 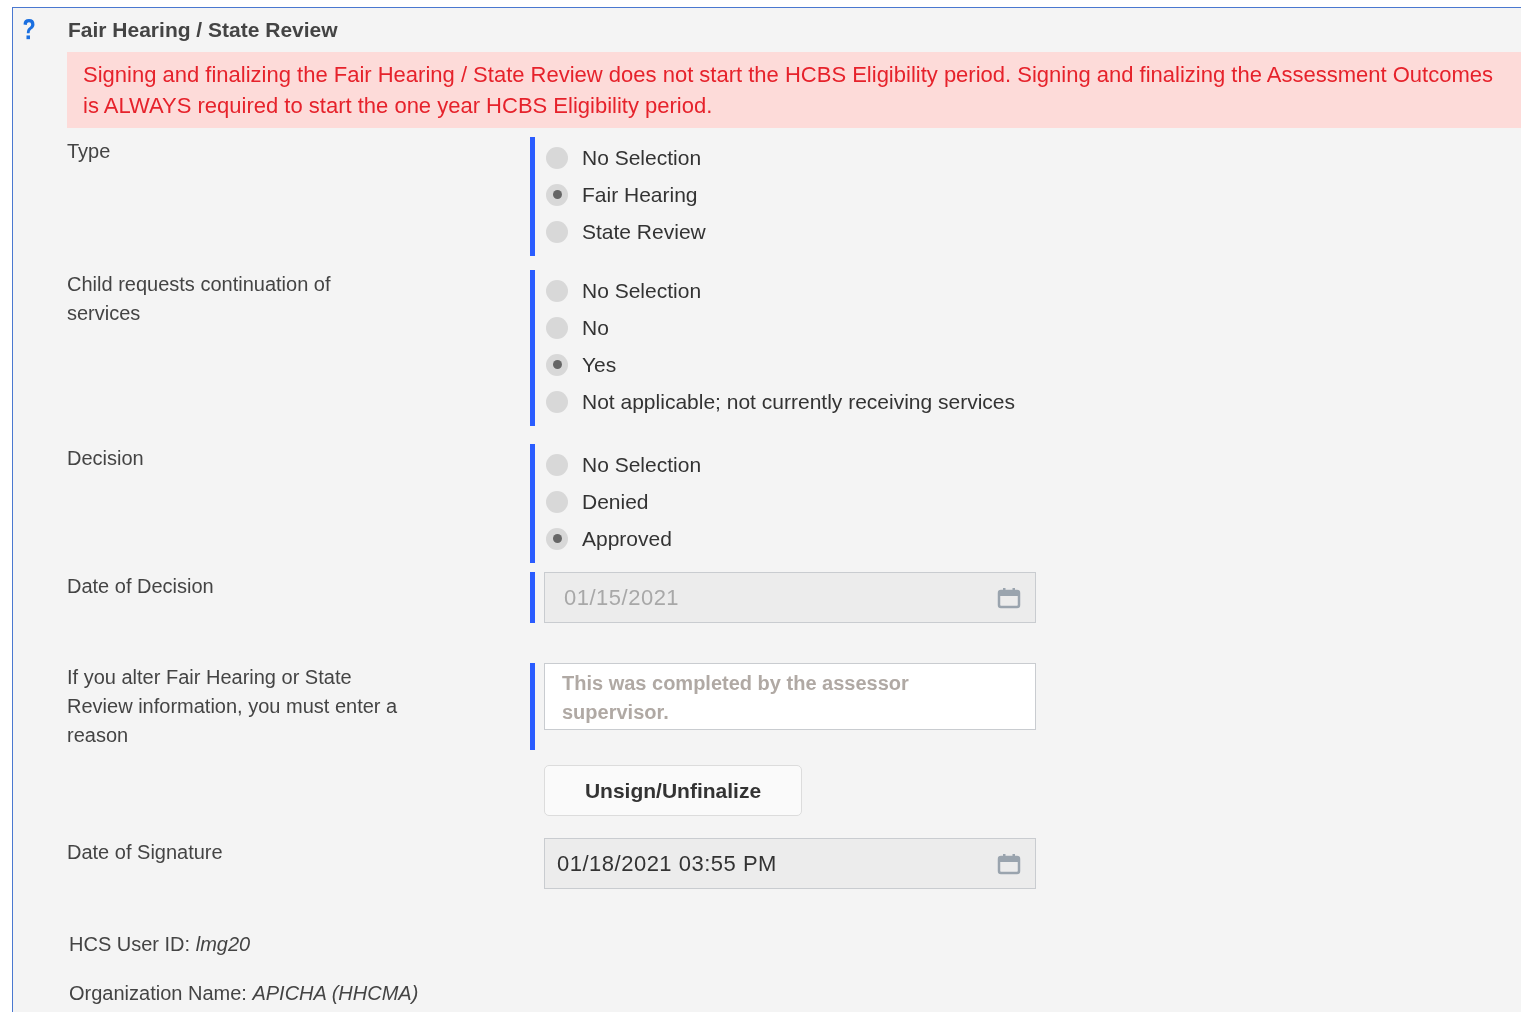 I want to click on unsign-button: Unsign/Unfinalize, so click(x=673, y=790).